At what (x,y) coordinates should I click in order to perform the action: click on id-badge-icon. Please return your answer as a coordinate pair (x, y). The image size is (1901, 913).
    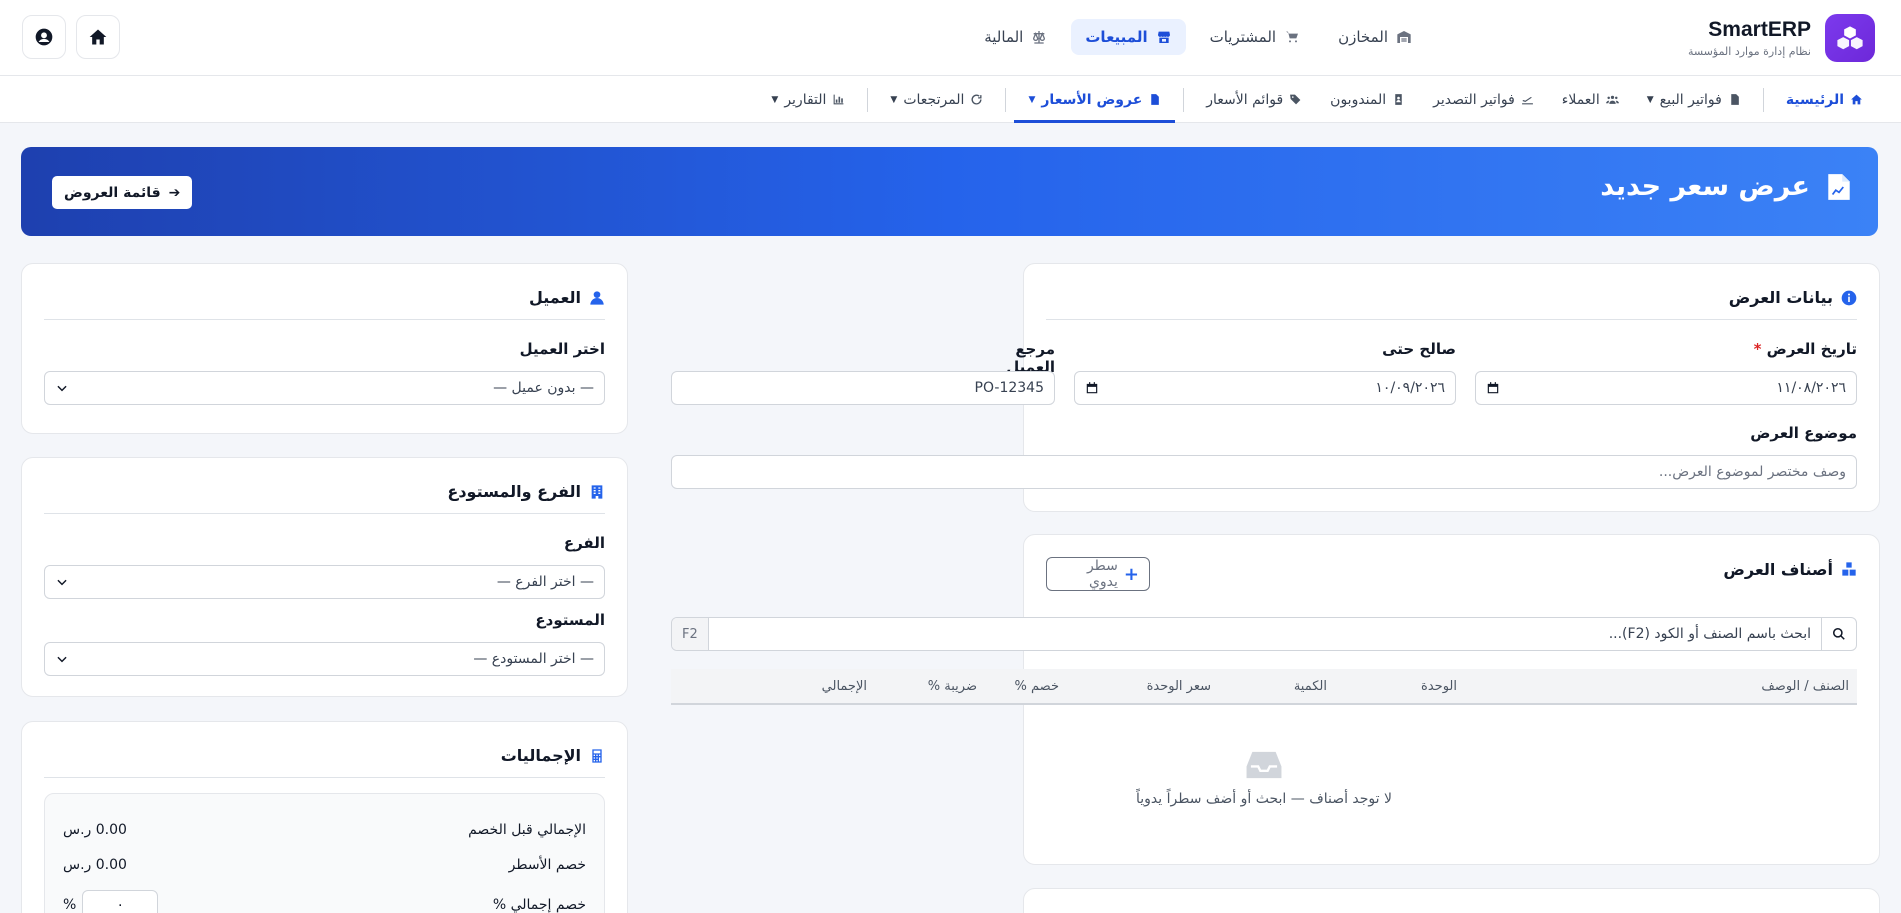
    Looking at the image, I should click on (1398, 99).